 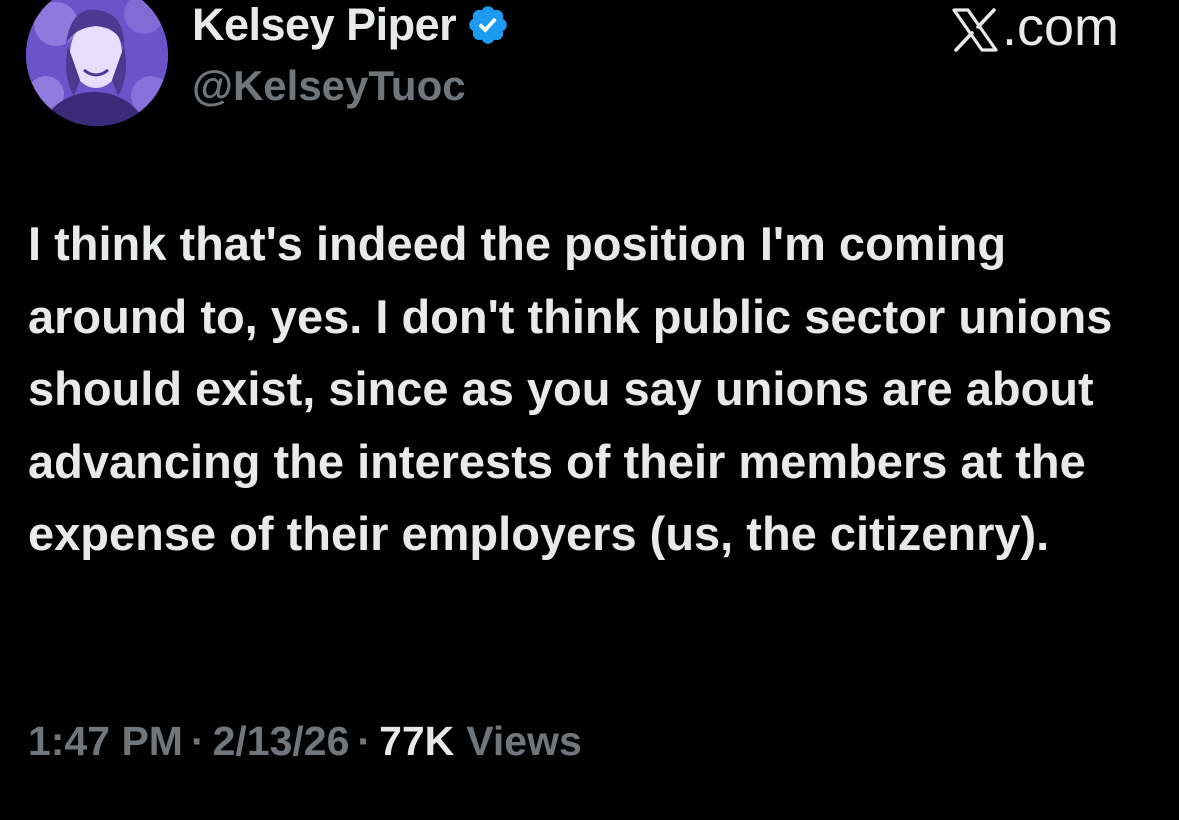 What do you see at coordinates (975, 28) in the screenshot?
I see `x-logo-icon` at bounding box center [975, 28].